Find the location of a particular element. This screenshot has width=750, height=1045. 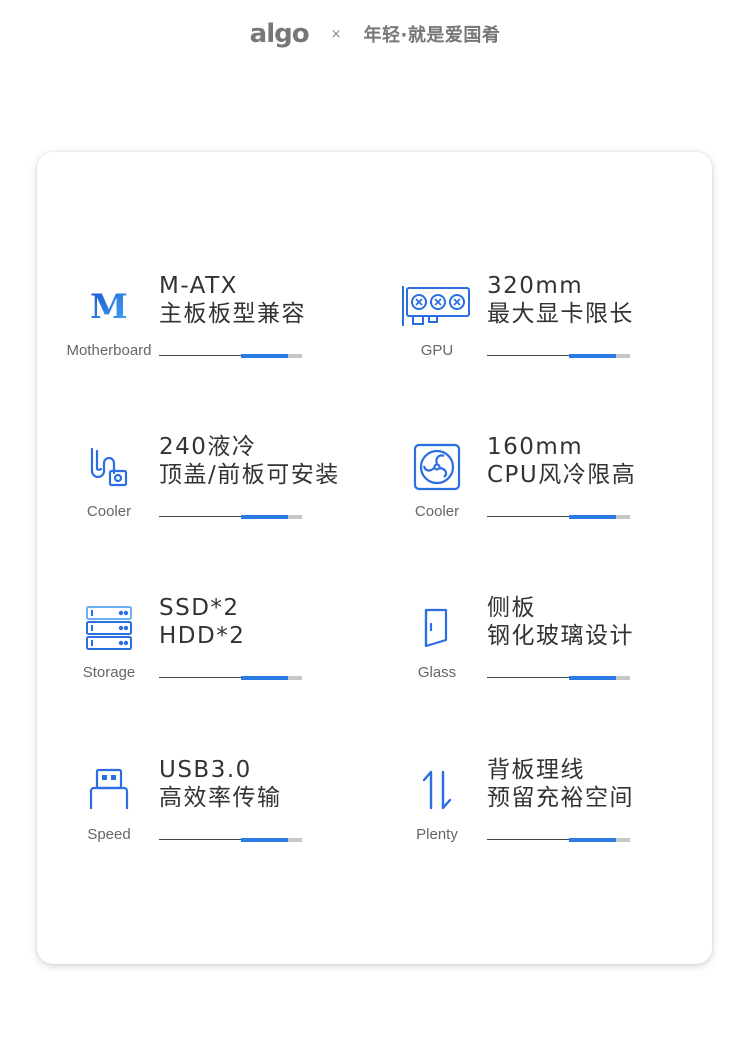

feature-title-line2: 顶盖/前板可安装 is located at coordinates (249, 475).